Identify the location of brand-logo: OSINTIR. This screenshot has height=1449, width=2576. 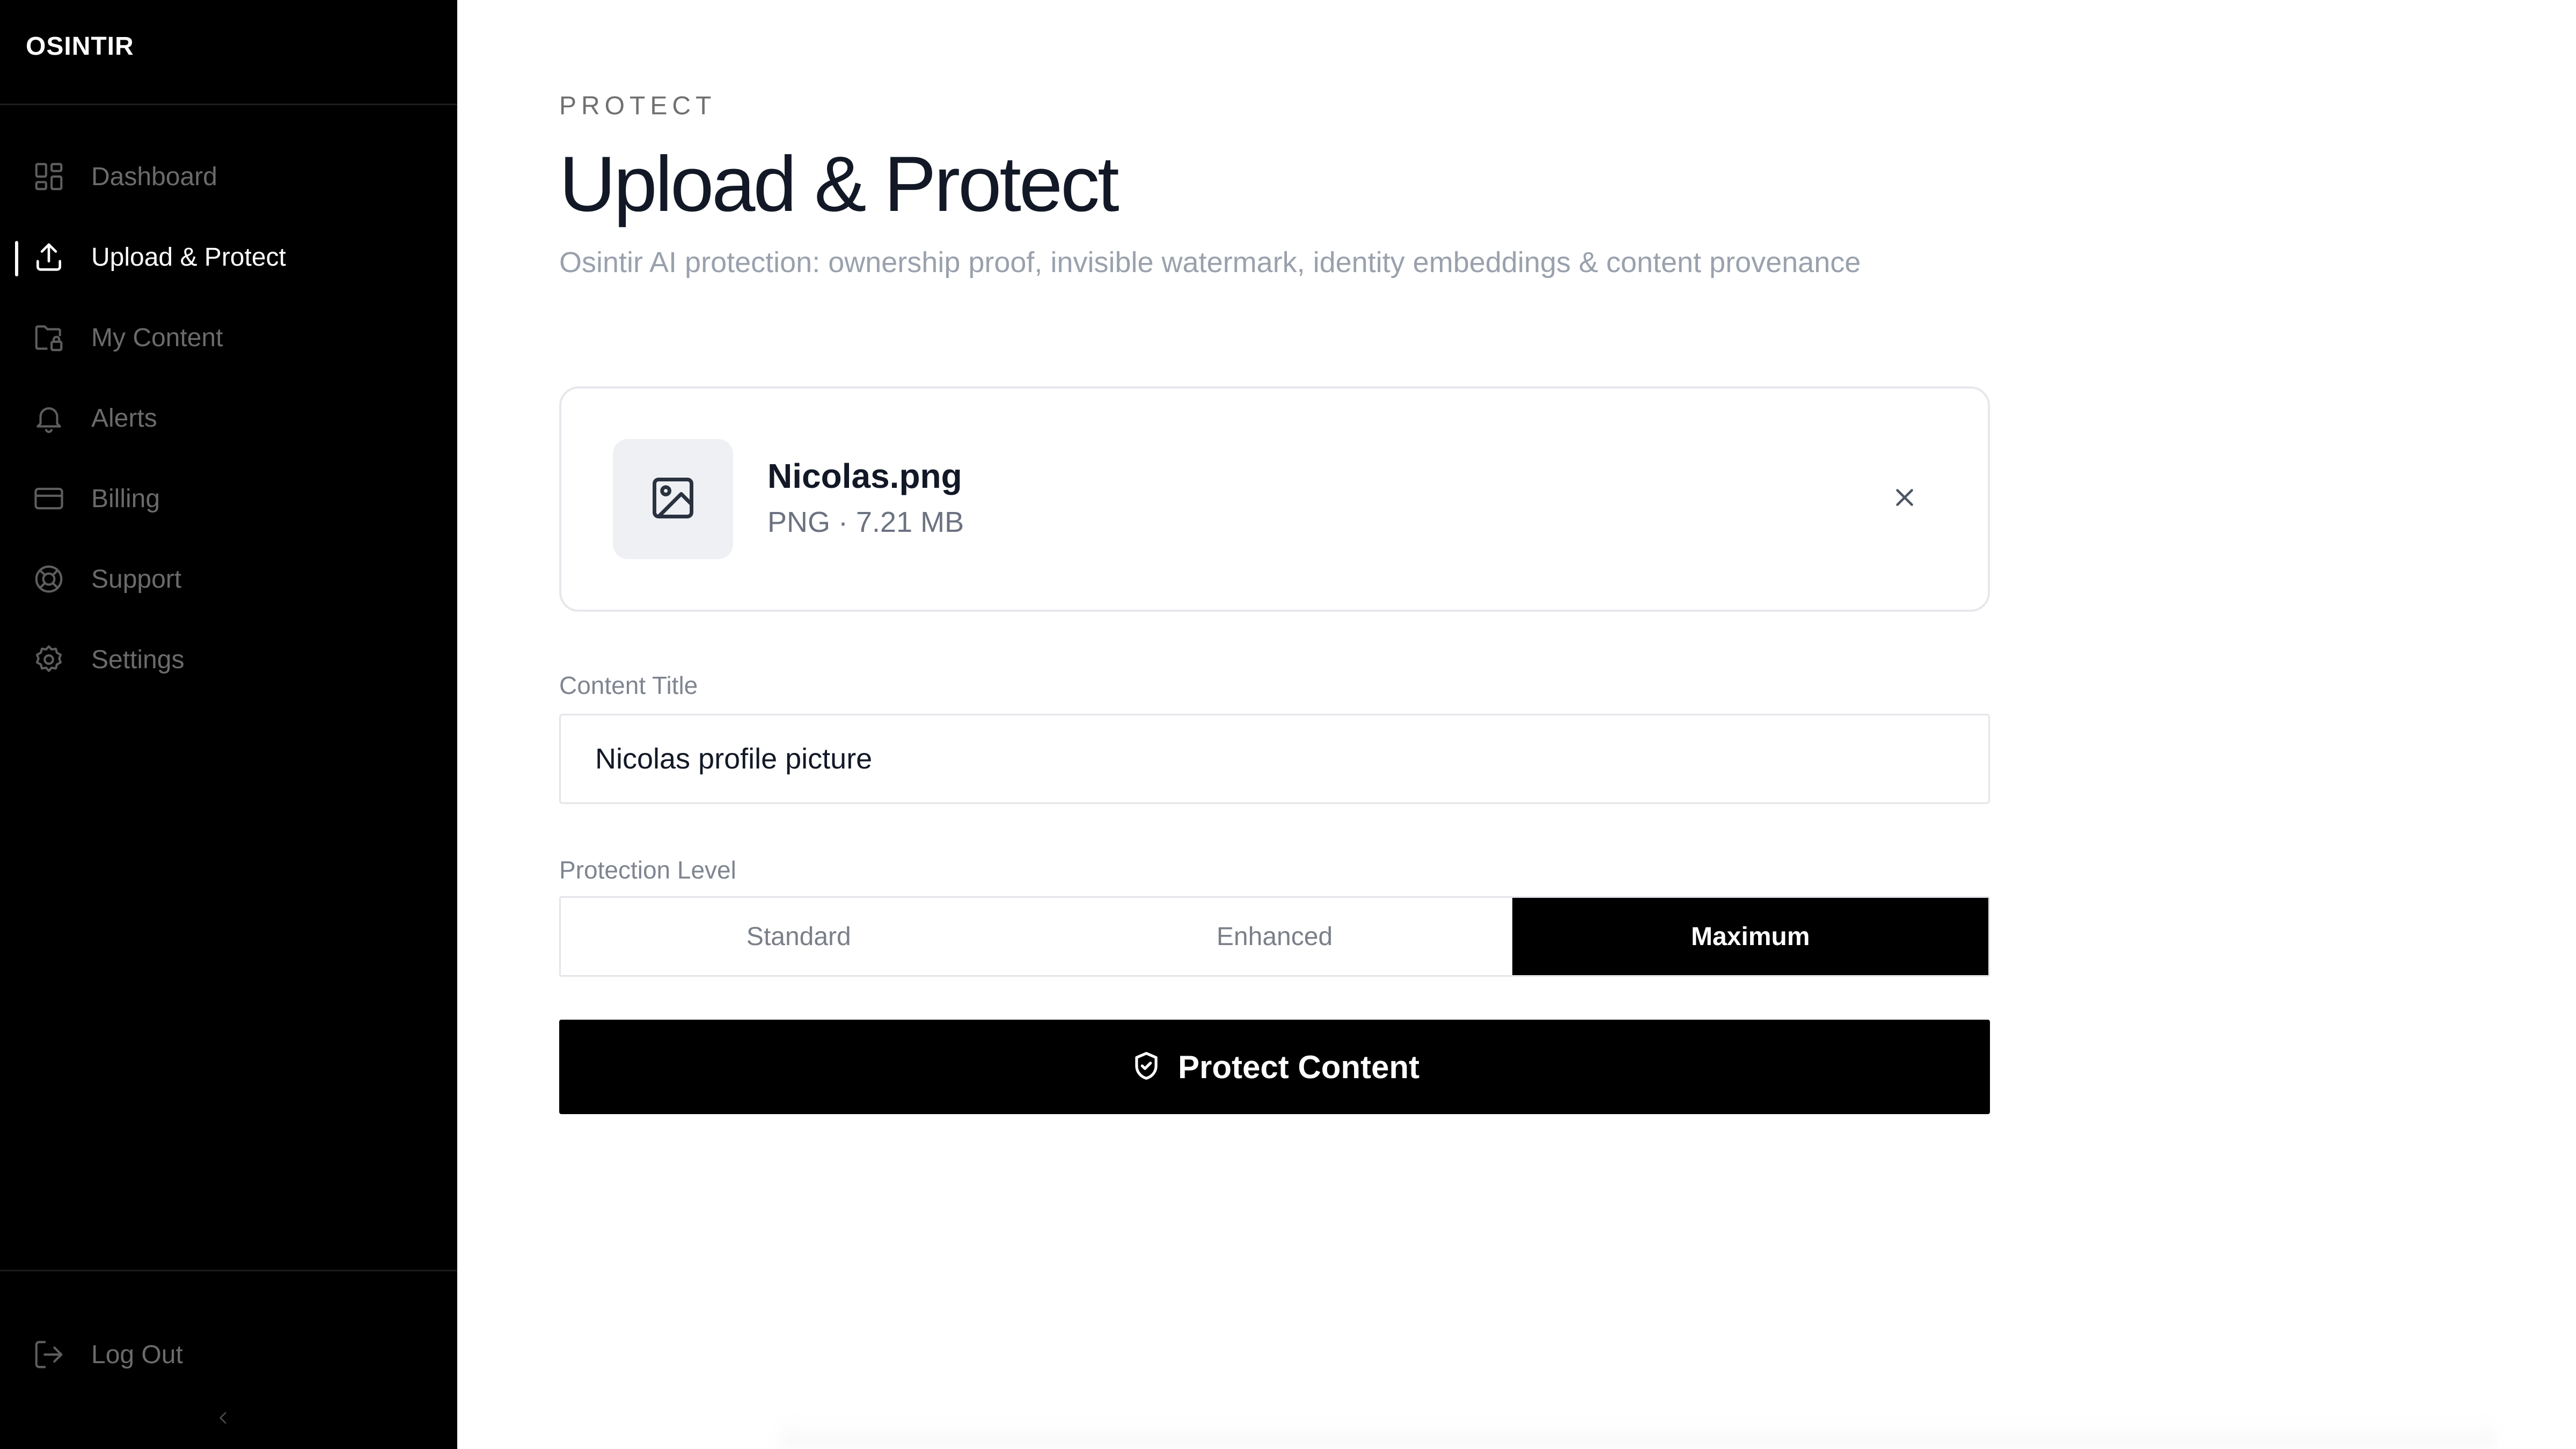
(80, 46).